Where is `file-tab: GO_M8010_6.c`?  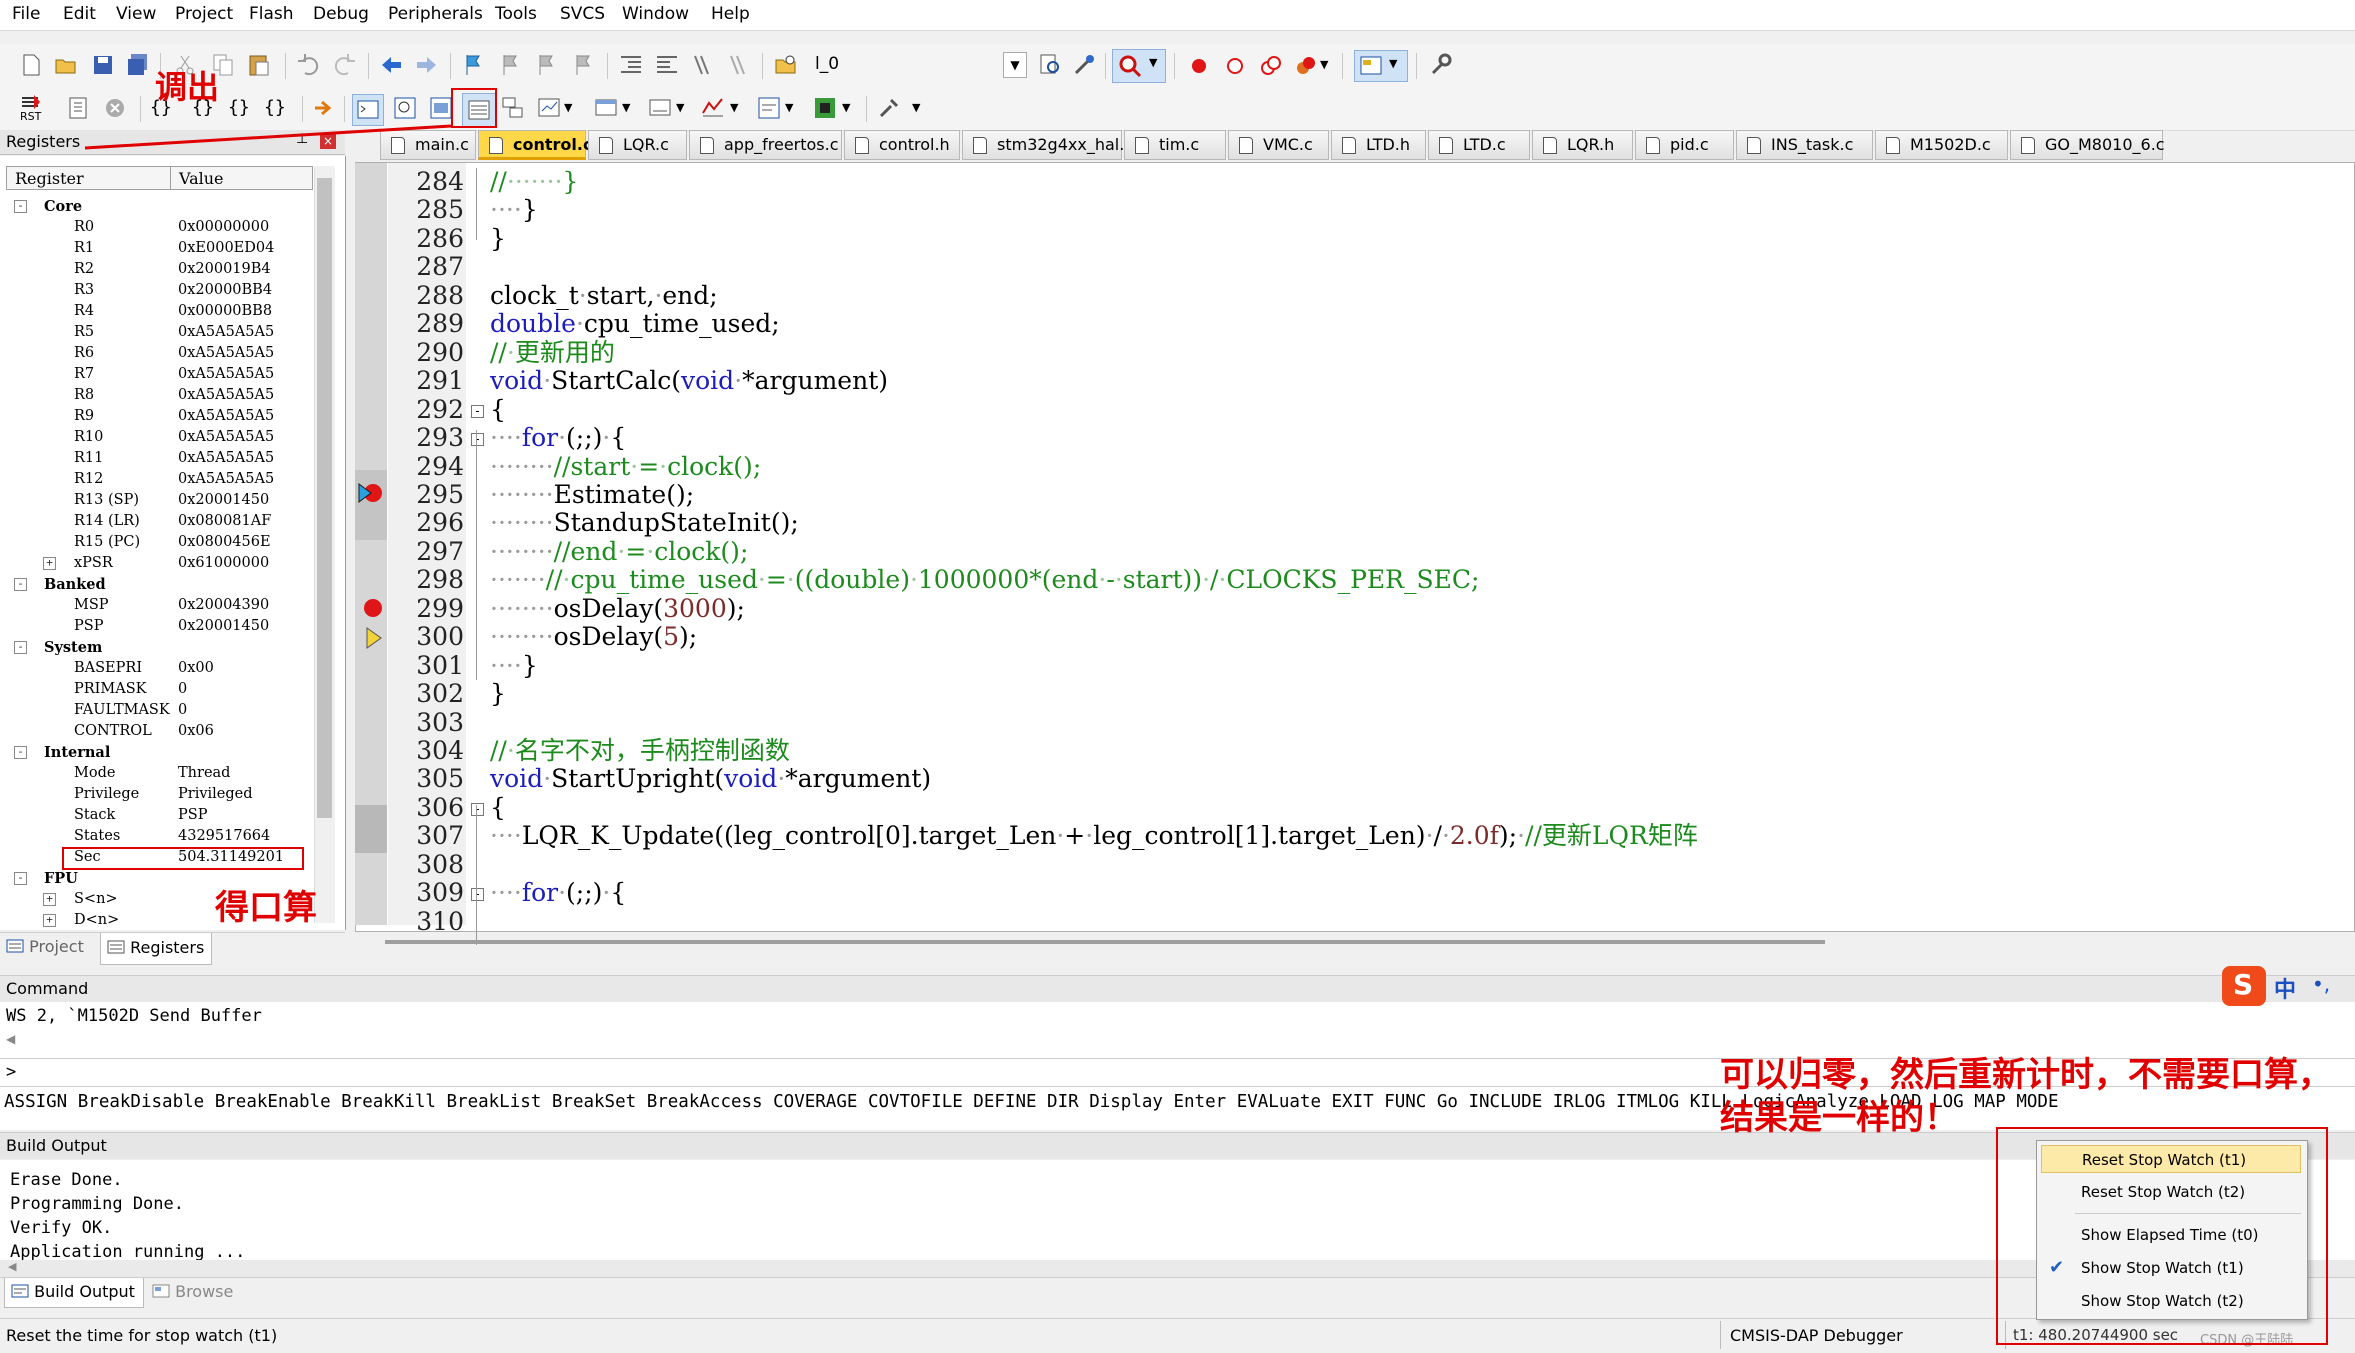 file-tab: GO_M8010_6.c is located at coordinates (2087, 145).